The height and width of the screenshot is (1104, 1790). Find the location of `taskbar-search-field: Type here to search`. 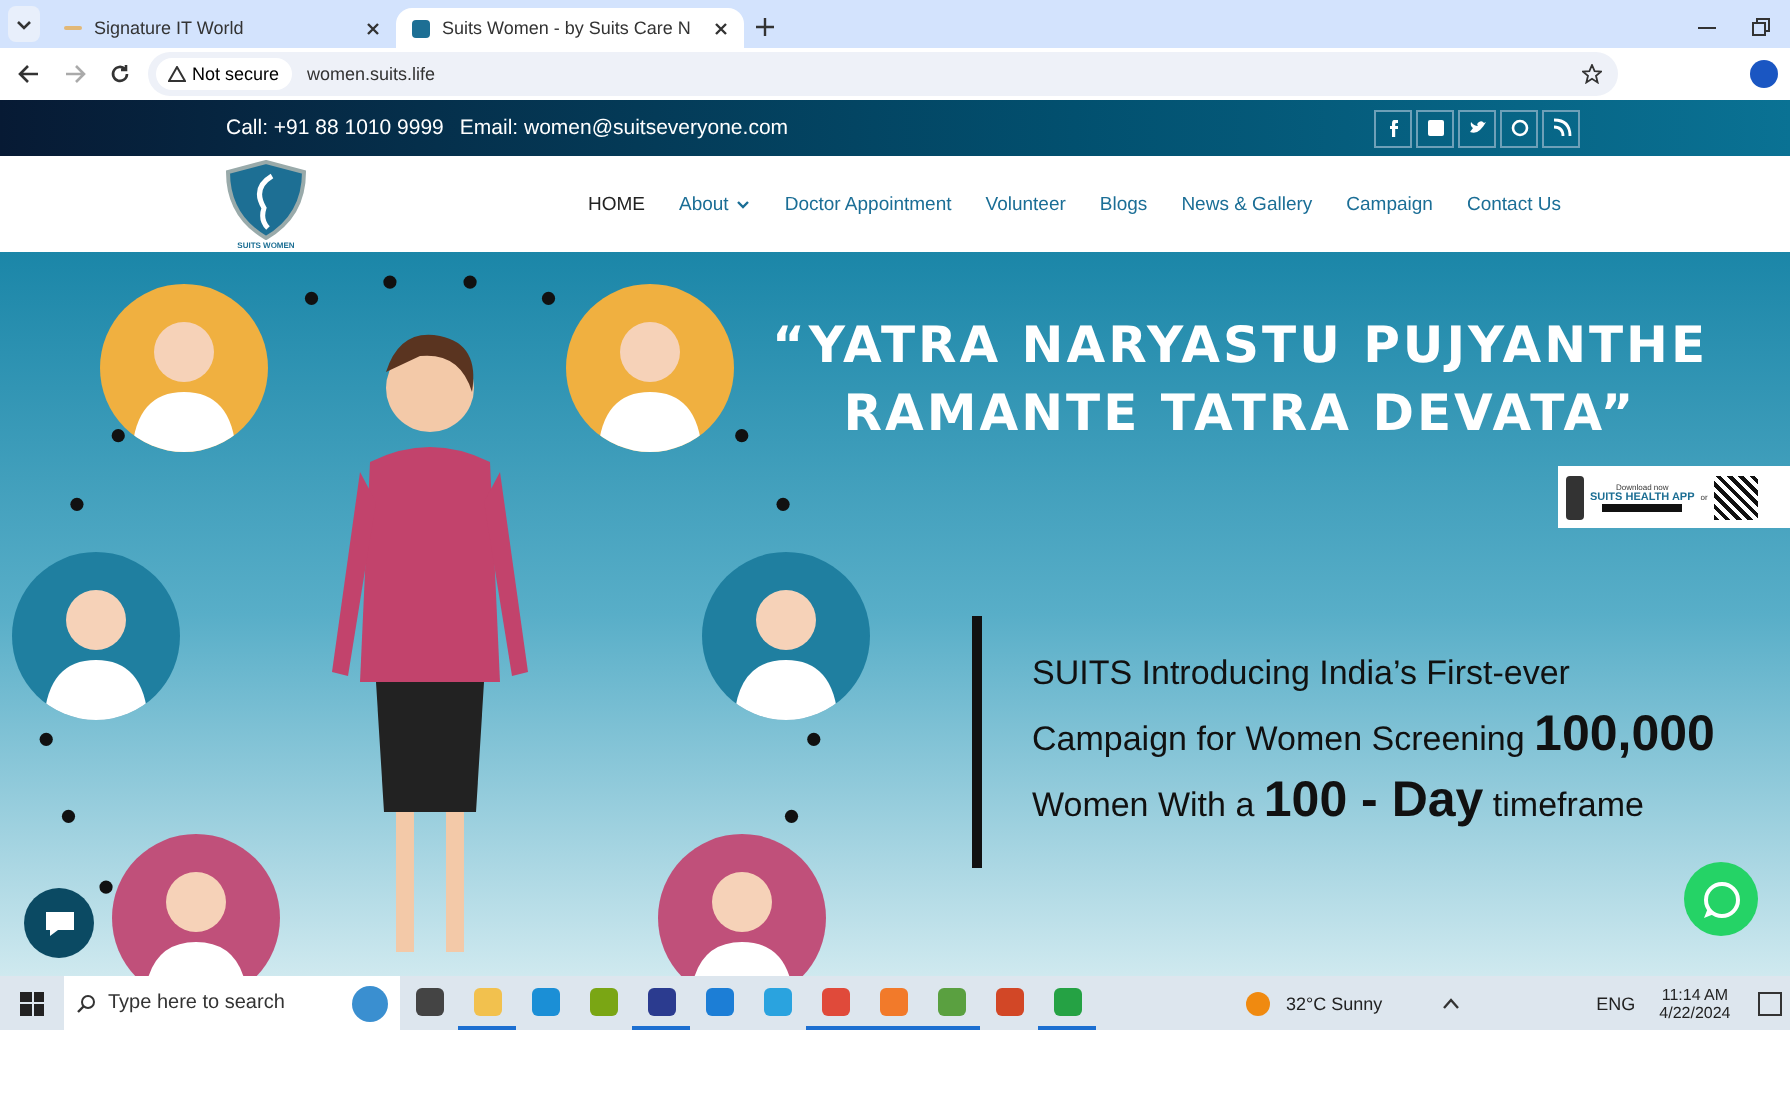

taskbar-search-field: Type here to search is located at coordinates (218, 1003).